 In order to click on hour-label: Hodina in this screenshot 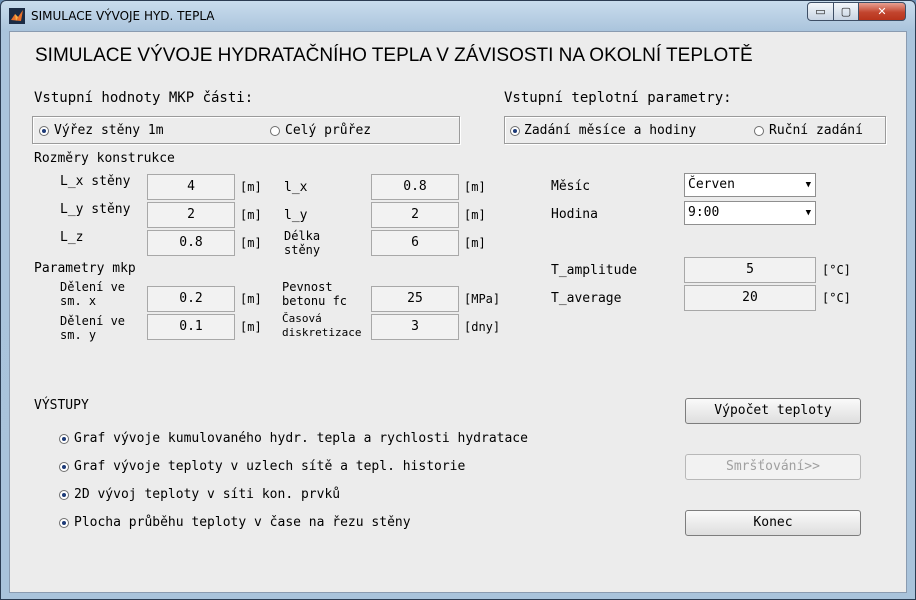, I will do `click(574, 214)`.